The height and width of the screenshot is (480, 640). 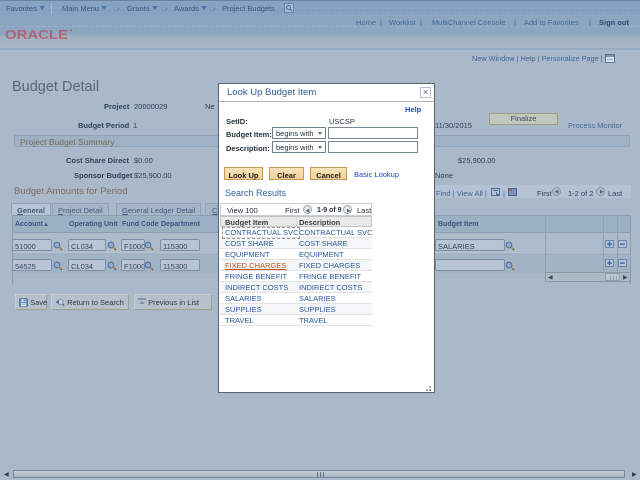 I want to click on svg-text: ORACLE, so click(x=36, y=35).